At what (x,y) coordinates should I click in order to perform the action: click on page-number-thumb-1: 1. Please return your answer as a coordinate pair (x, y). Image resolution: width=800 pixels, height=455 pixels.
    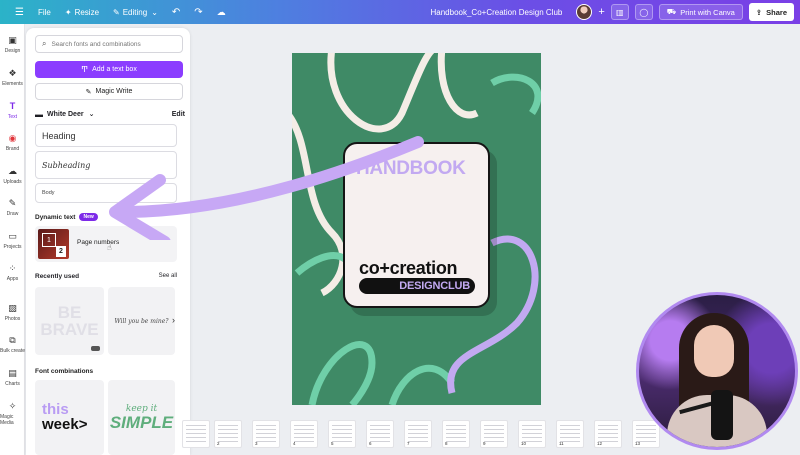
    Looking at the image, I should click on (49, 240).